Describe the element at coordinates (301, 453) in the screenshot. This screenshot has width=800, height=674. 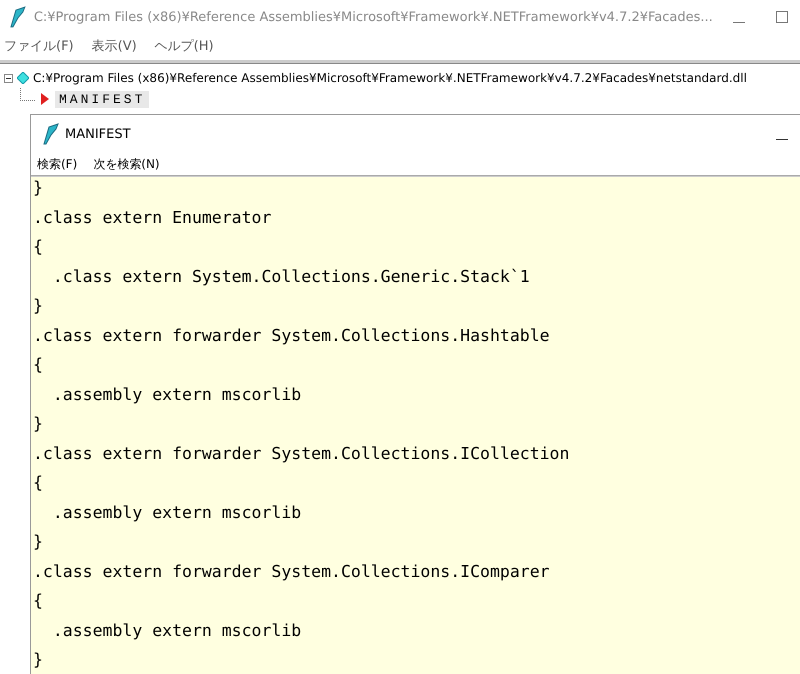
I see `code-line: .class extern forwarder System.Collections.ICollection` at that location.